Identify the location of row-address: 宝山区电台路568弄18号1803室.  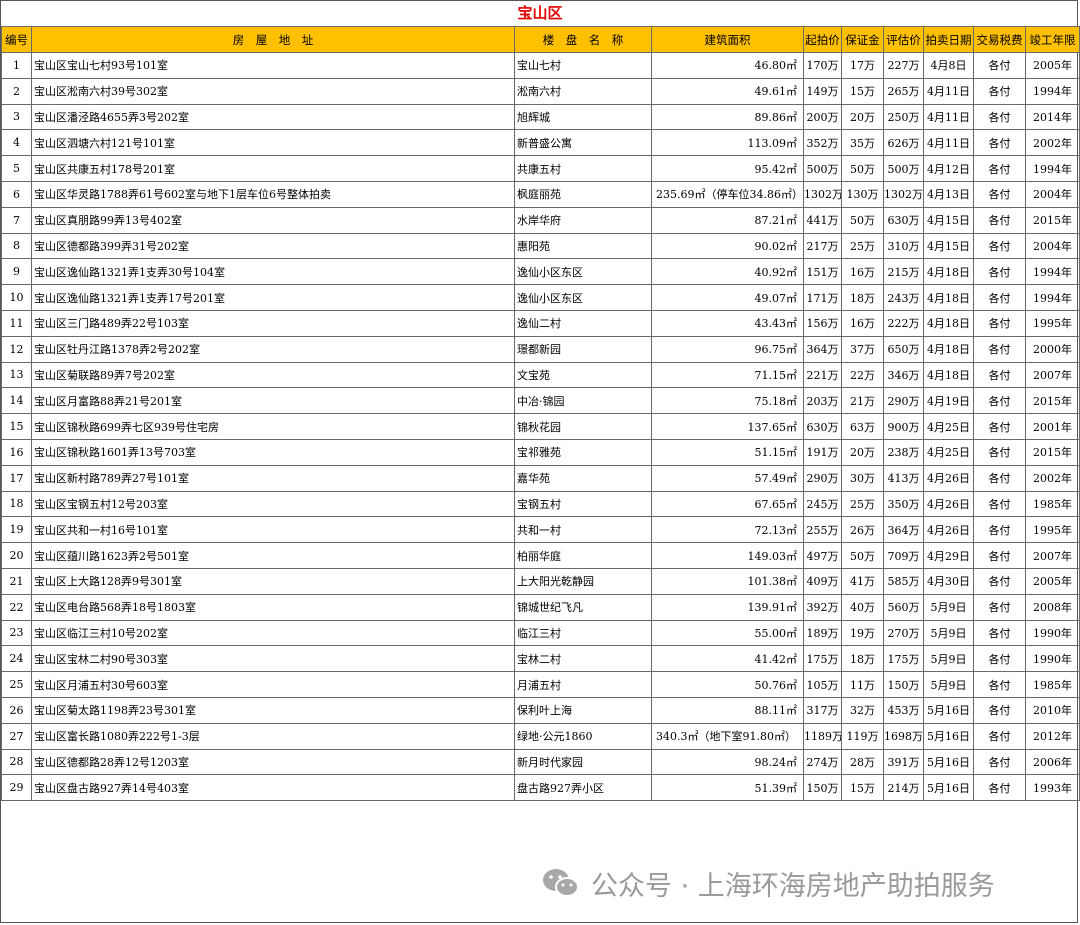
(273, 607).